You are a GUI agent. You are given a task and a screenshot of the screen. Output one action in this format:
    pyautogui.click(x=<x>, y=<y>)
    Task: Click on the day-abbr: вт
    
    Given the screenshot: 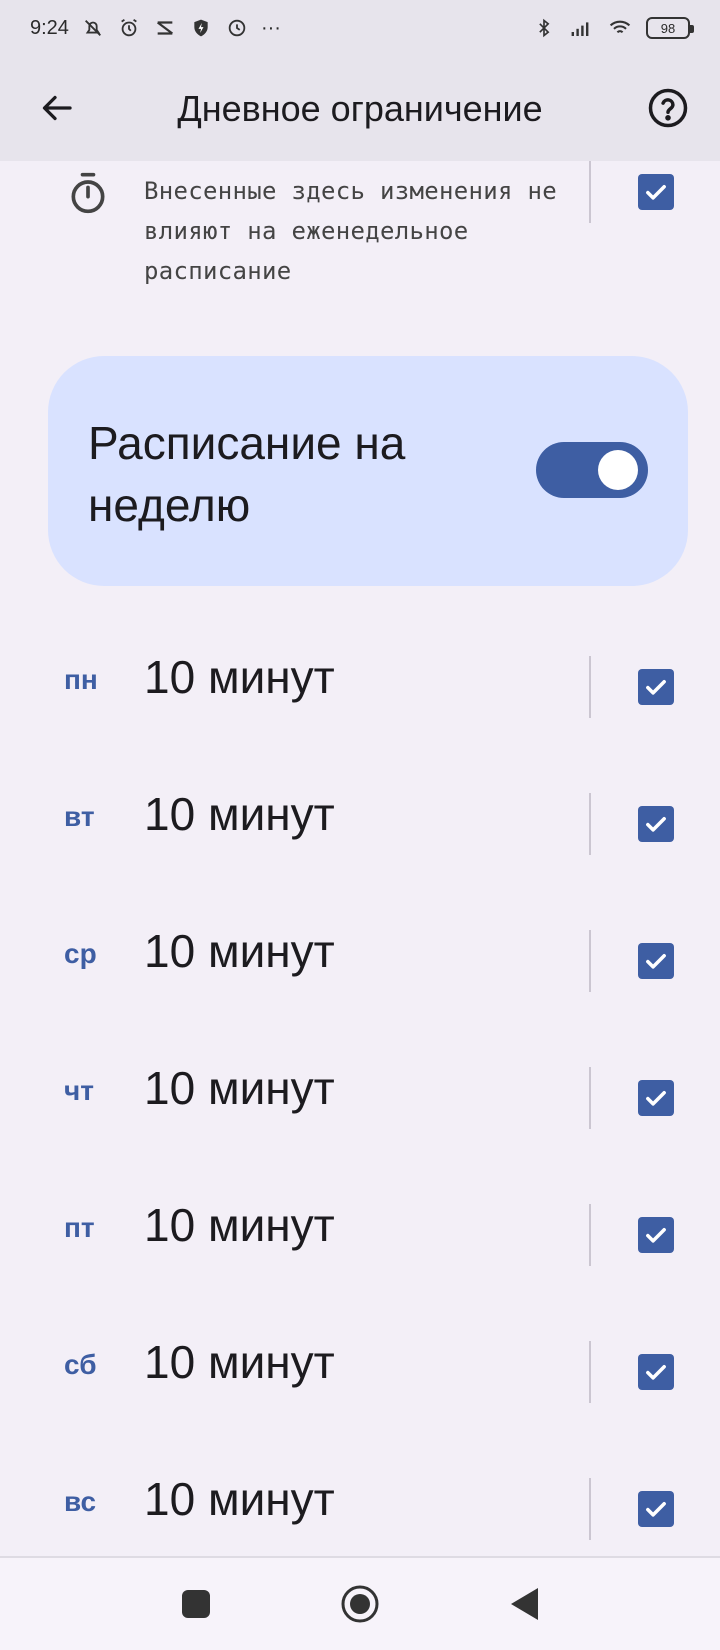 What is the action you would take?
    pyautogui.click(x=79, y=816)
    